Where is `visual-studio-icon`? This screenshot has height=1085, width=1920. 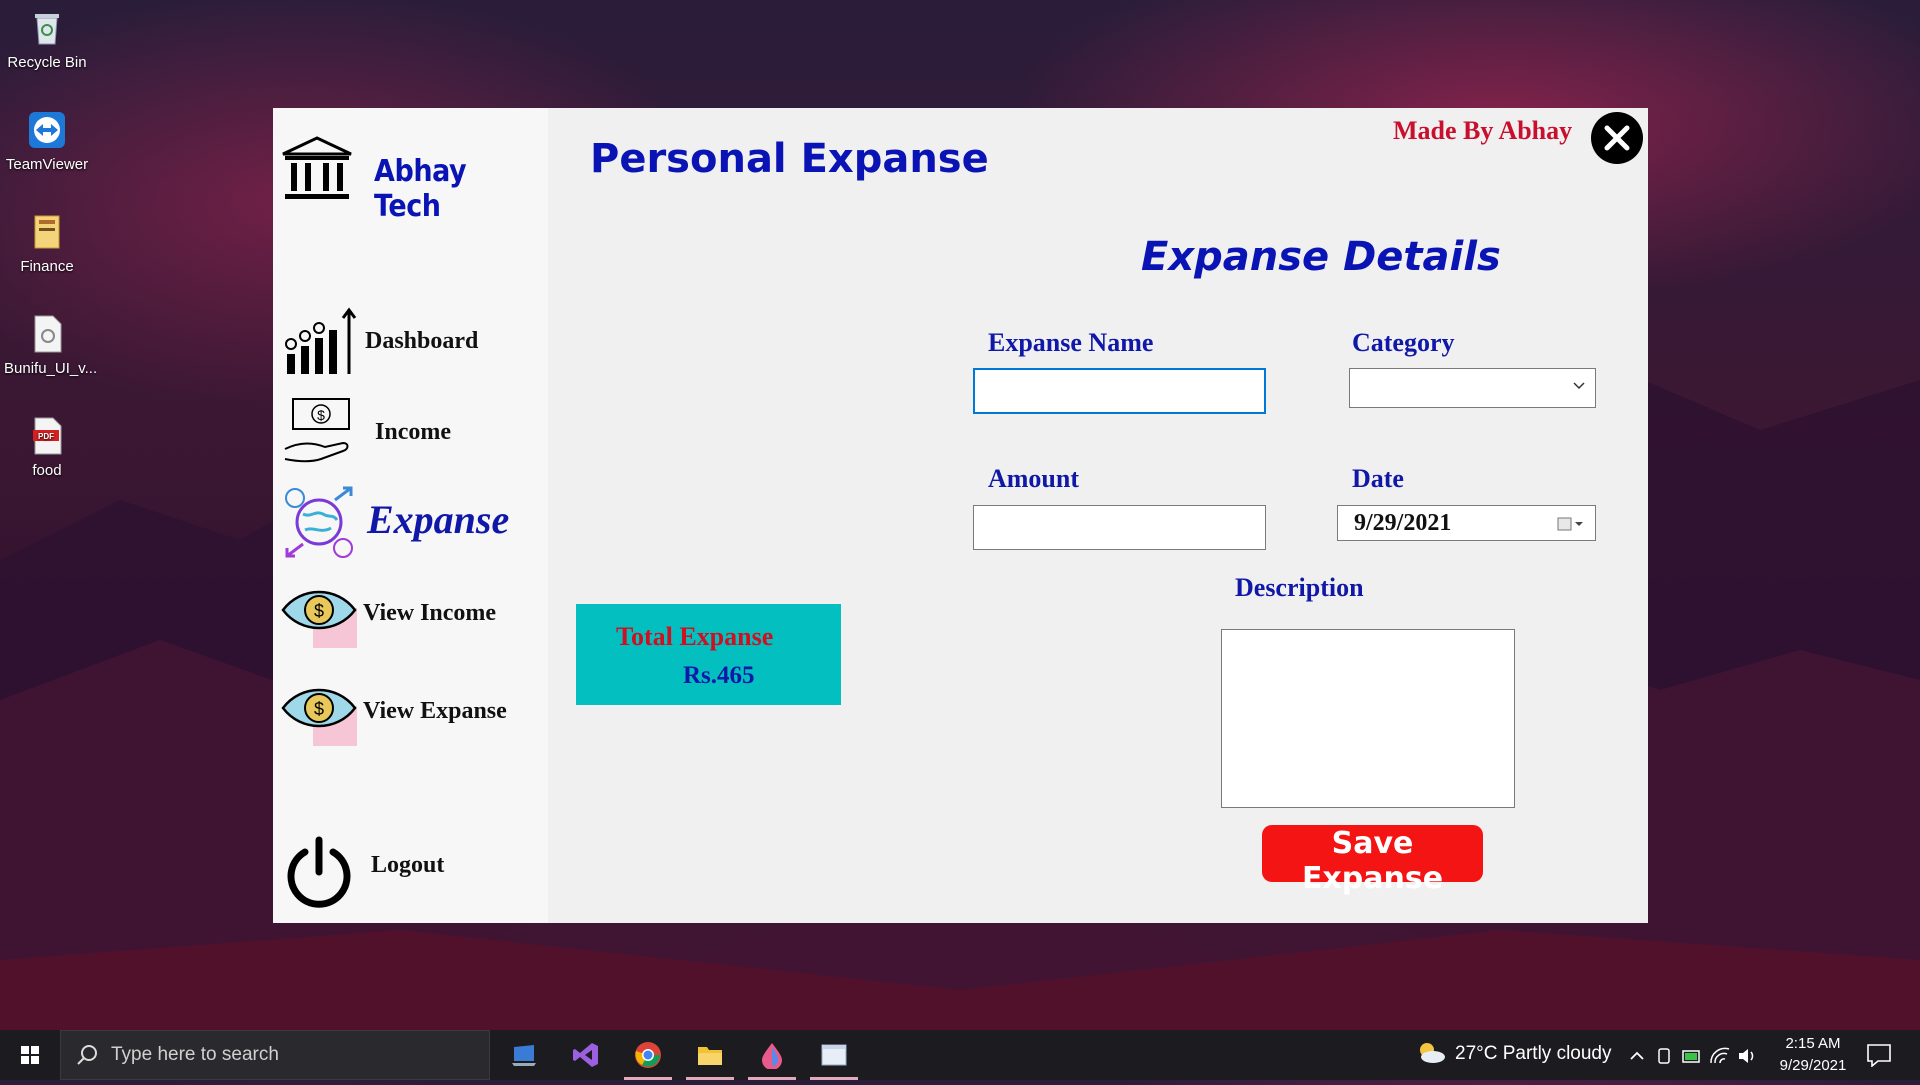 visual-studio-icon is located at coordinates (585, 1055).